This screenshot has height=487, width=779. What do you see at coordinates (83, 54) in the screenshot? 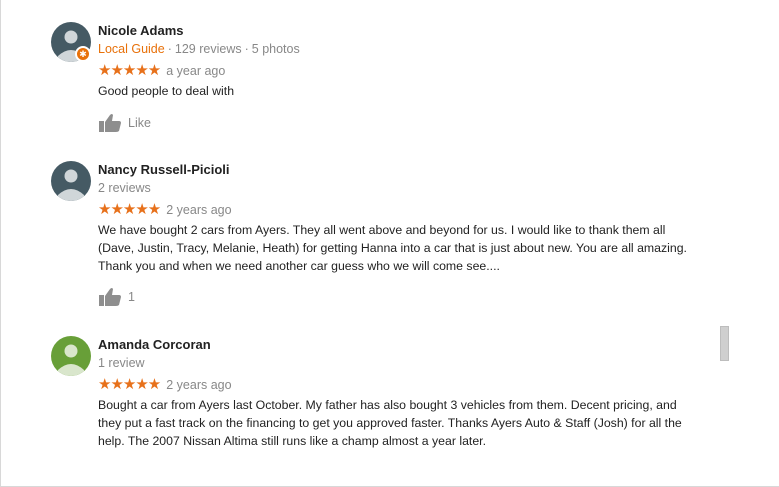
I see `local-guide-star-icon: ✱` at bounding box center [83, 54].